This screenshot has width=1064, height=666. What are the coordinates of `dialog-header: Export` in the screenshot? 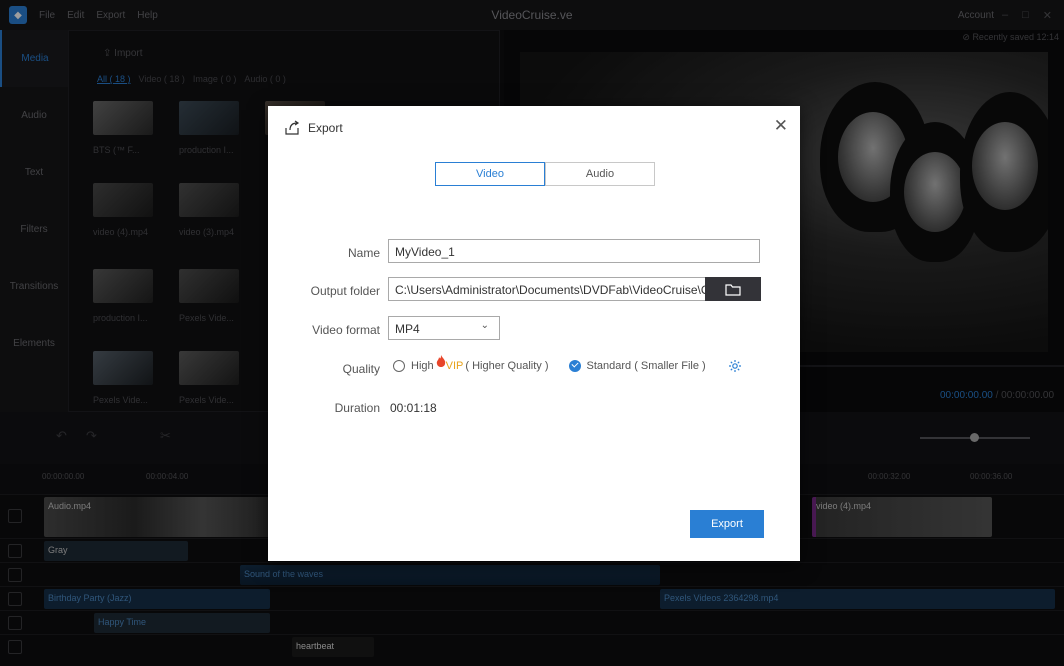 It's located at (313, 128).